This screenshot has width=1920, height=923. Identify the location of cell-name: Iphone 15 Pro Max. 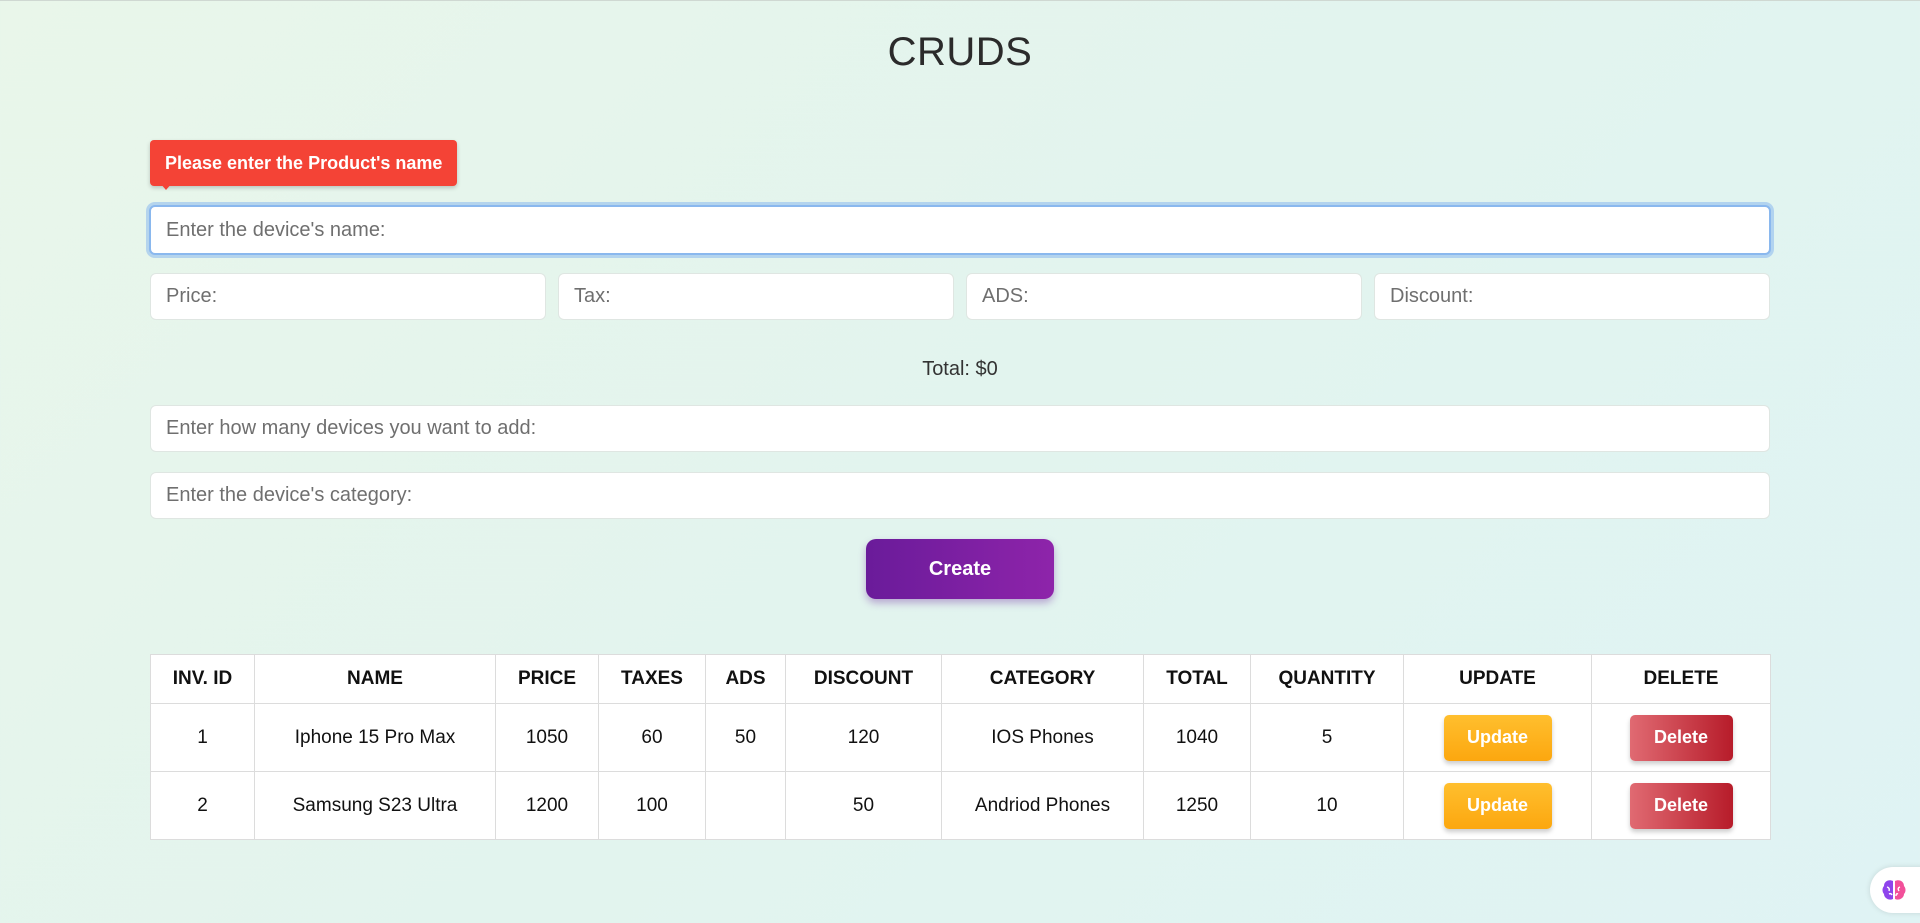
(375, 737).